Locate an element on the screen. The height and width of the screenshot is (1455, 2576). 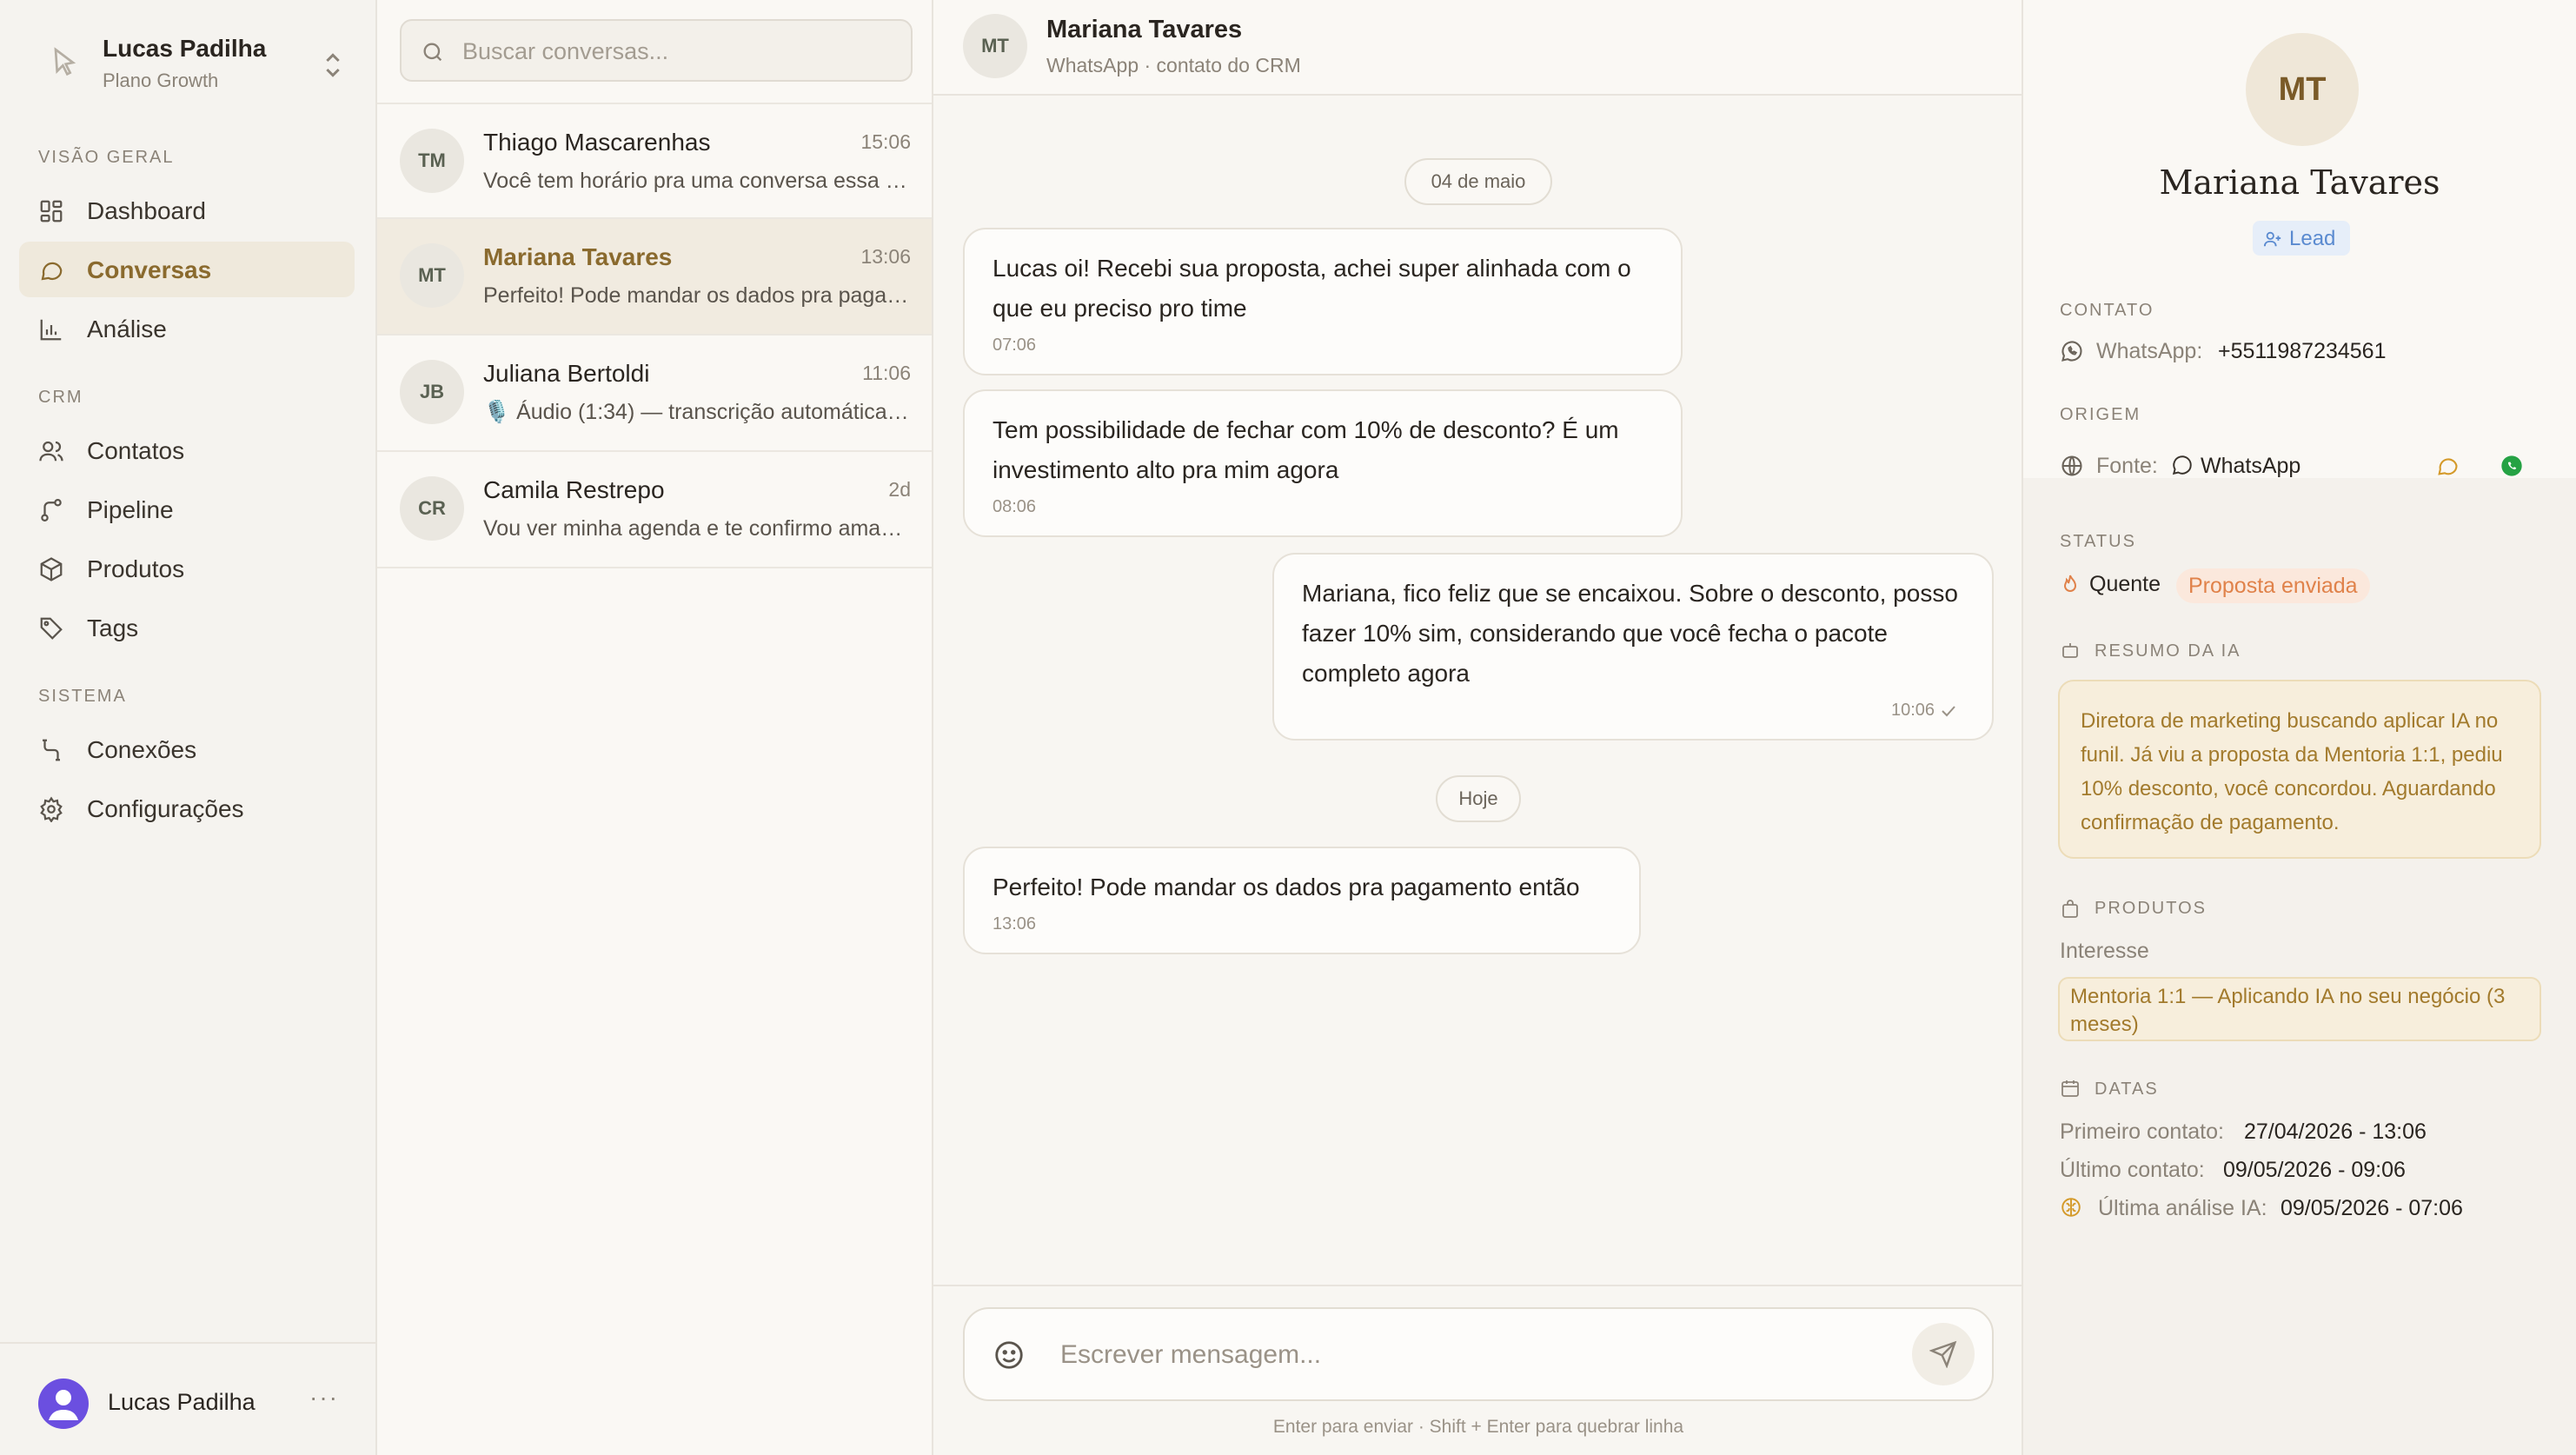
composer-divider is located at coordinates (1477, 1285).